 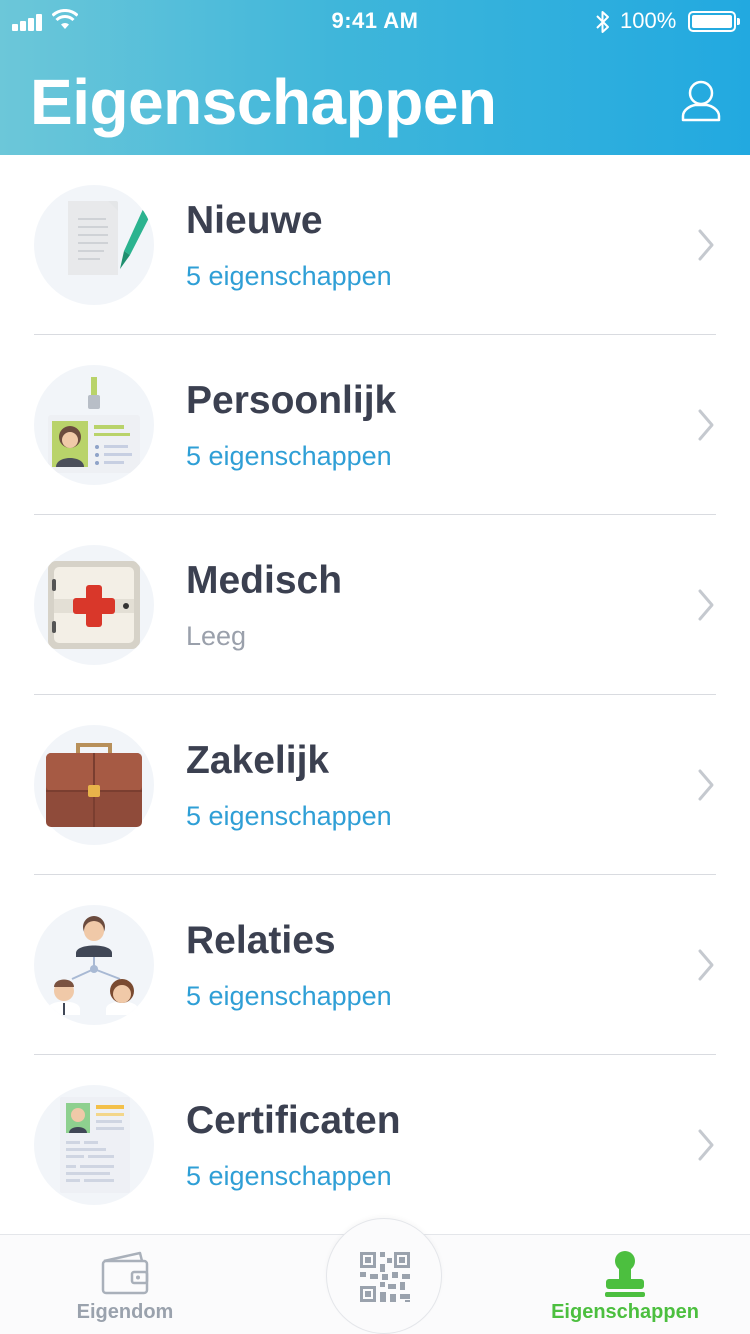 What do you see at coordinates (625, 1312) in the screenshot?
I see `tab-label: Eigenschappen` at bounding box center [625, 1312].